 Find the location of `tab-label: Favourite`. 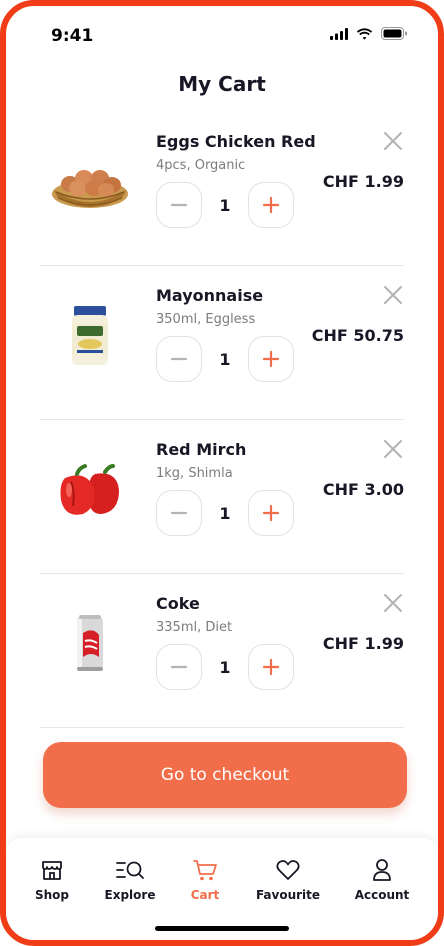

tab-label: Favourite is located at coordinates (288, 895).